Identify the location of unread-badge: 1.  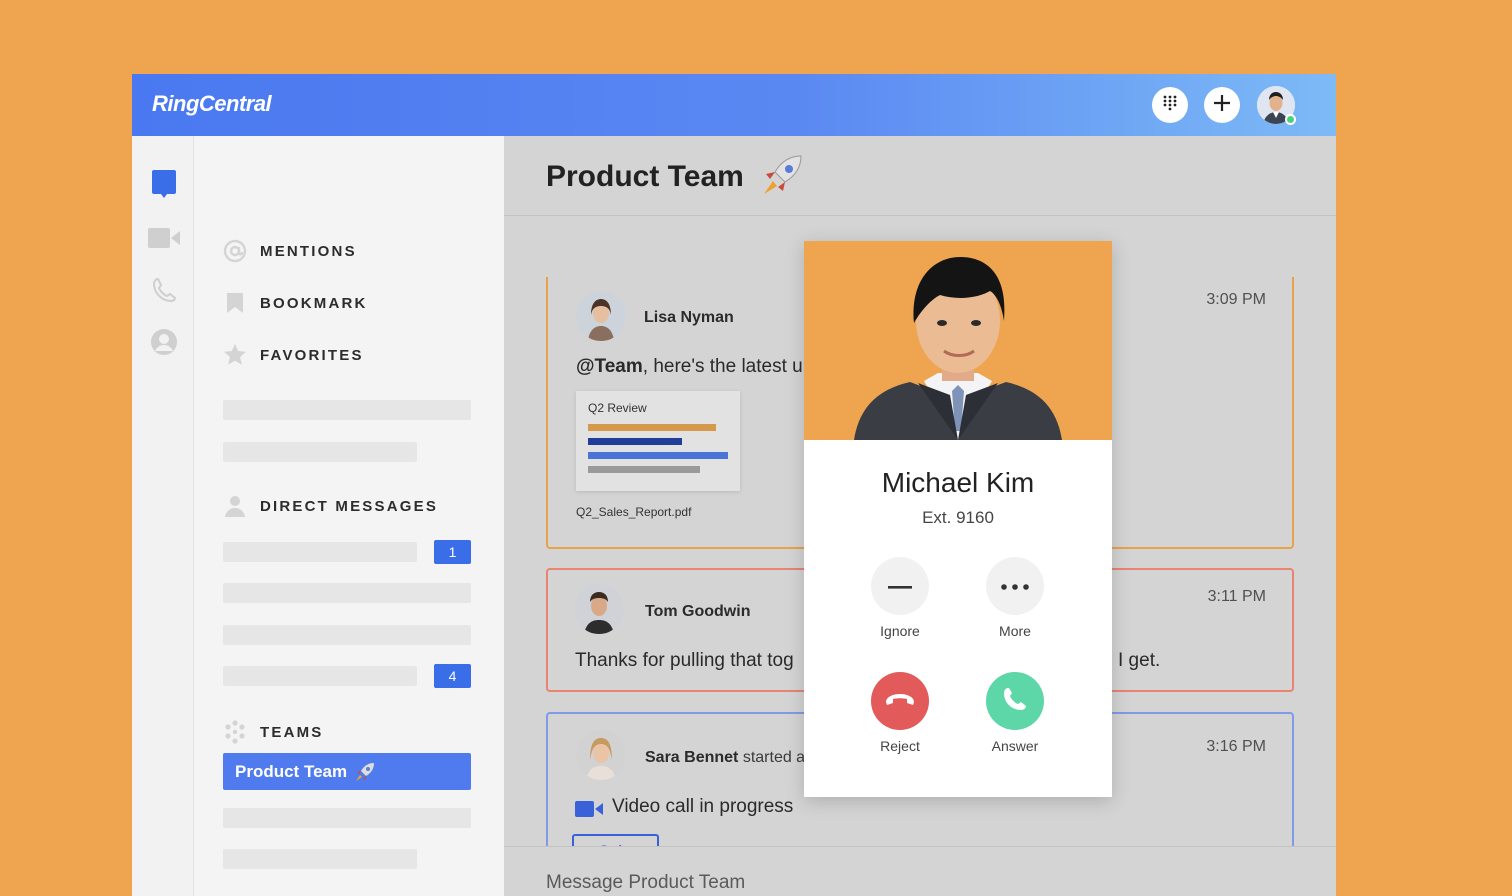
(452, 552).